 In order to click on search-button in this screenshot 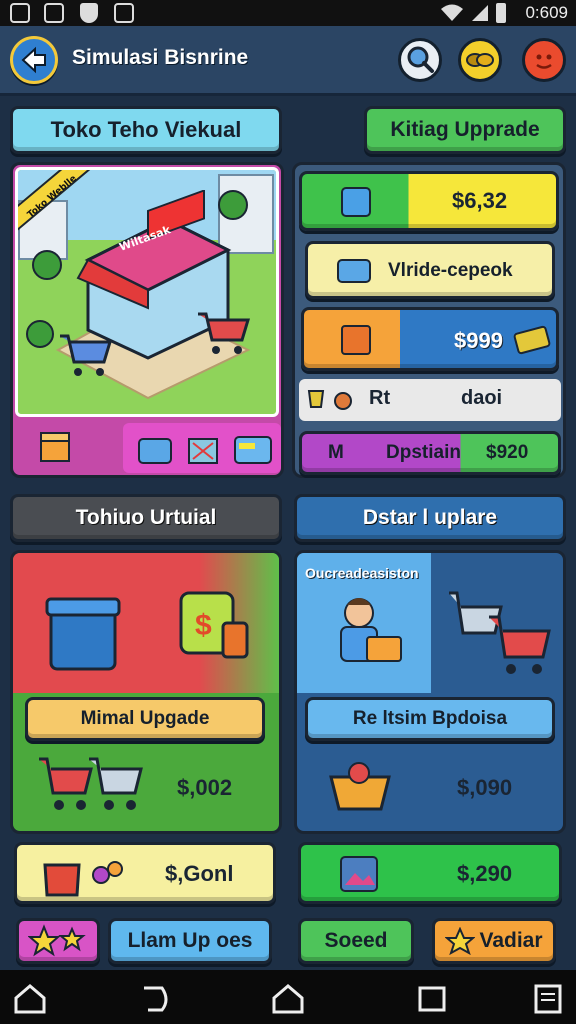, I will do `click(420, 60)`.